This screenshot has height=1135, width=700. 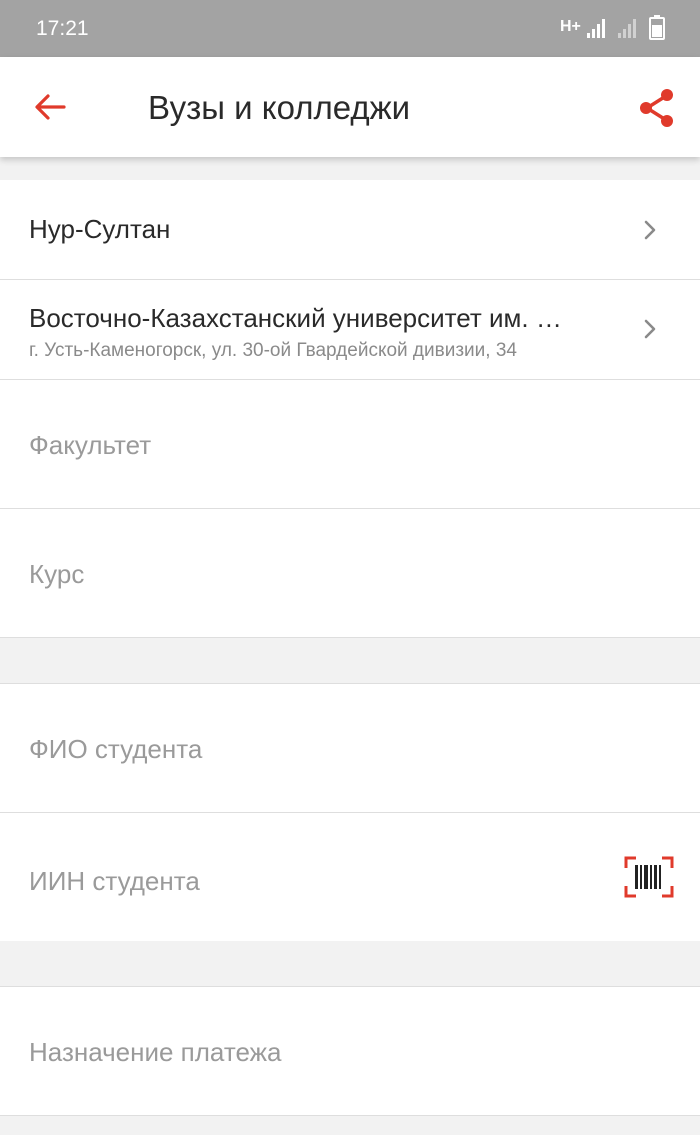 What do you see at coordinates (62, 28) in the screenshot?
I see `status-time: 17:21` at bounding box center [62, 28].